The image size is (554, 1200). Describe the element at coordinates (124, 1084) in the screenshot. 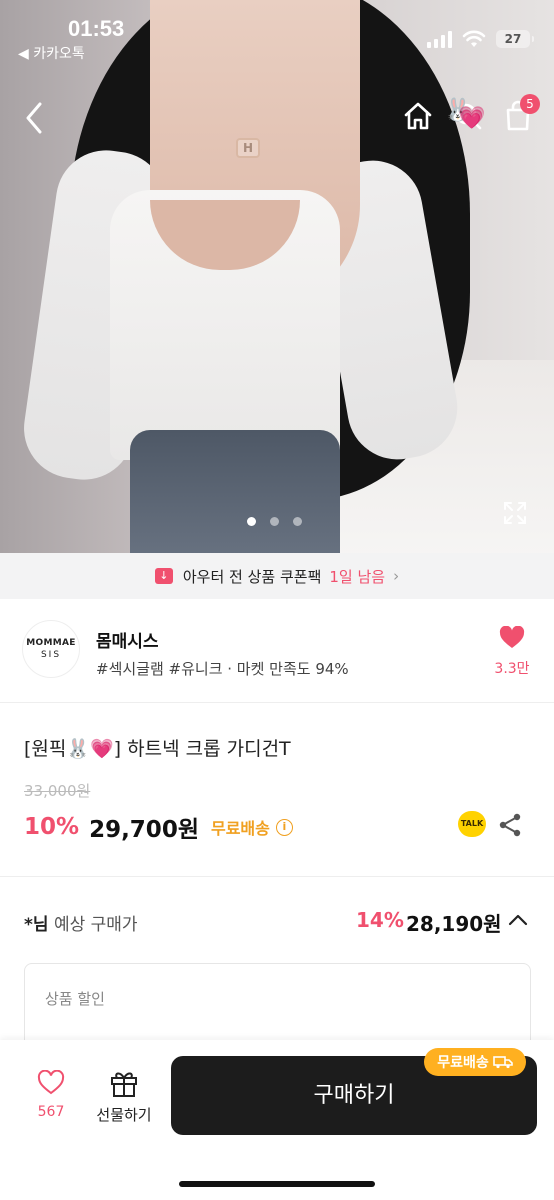

I see `gift-icon` at that location.